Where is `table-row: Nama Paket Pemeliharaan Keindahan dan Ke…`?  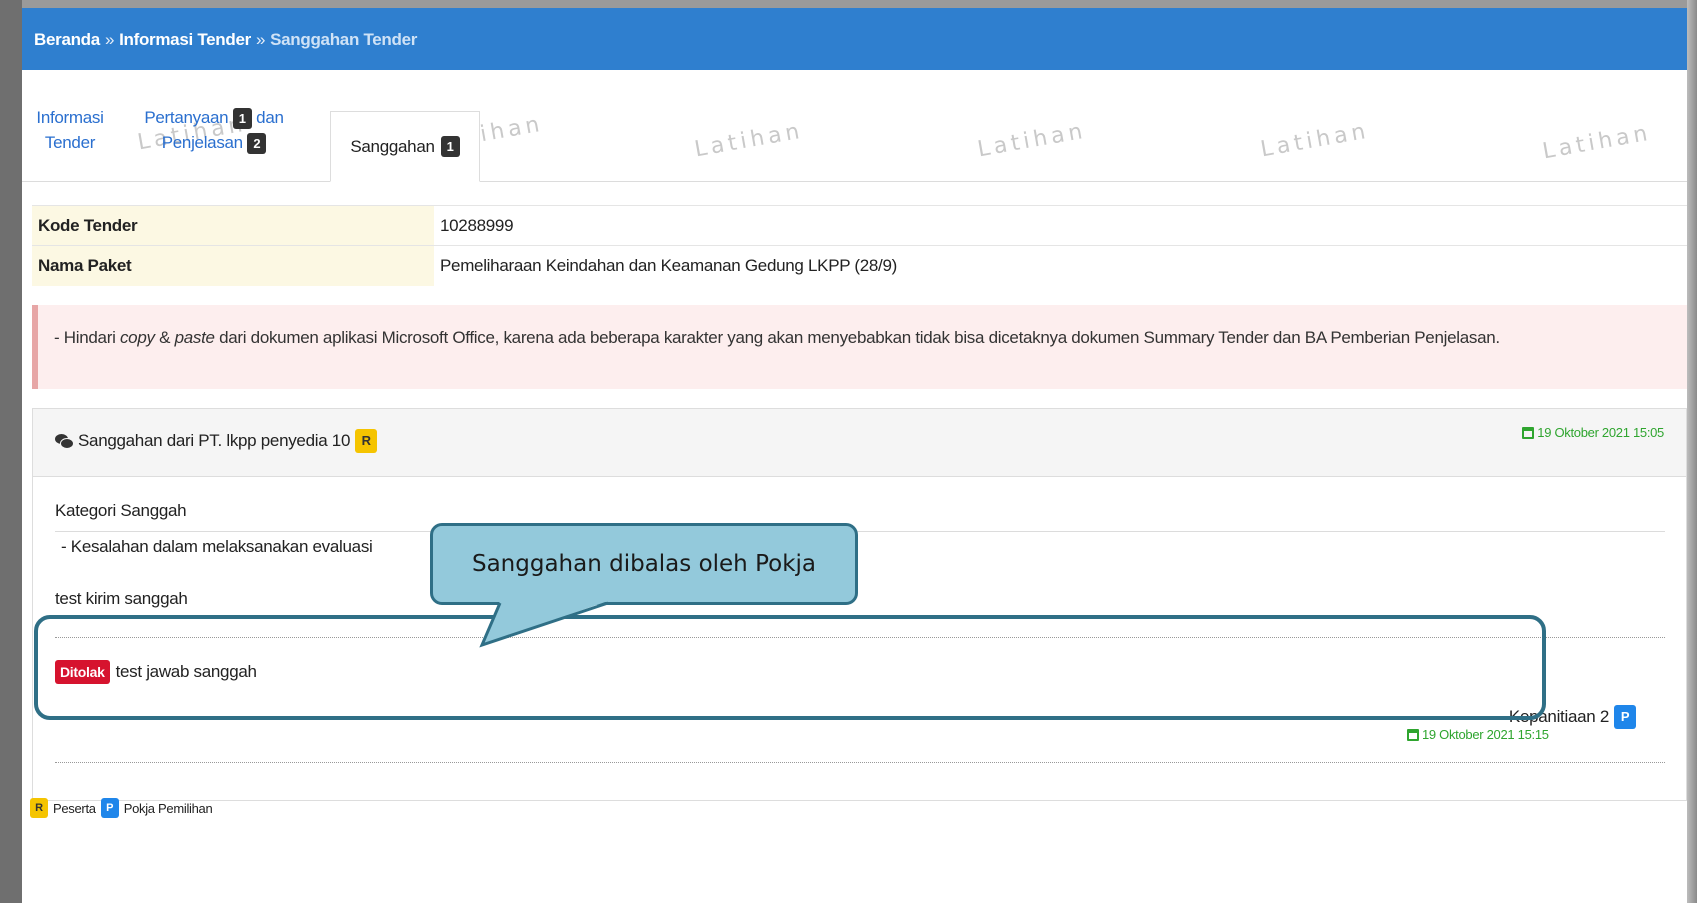 table-row: Nama Paket Pemeliharaan Keindahan dan Ke… is located at coordinates (859, 265).